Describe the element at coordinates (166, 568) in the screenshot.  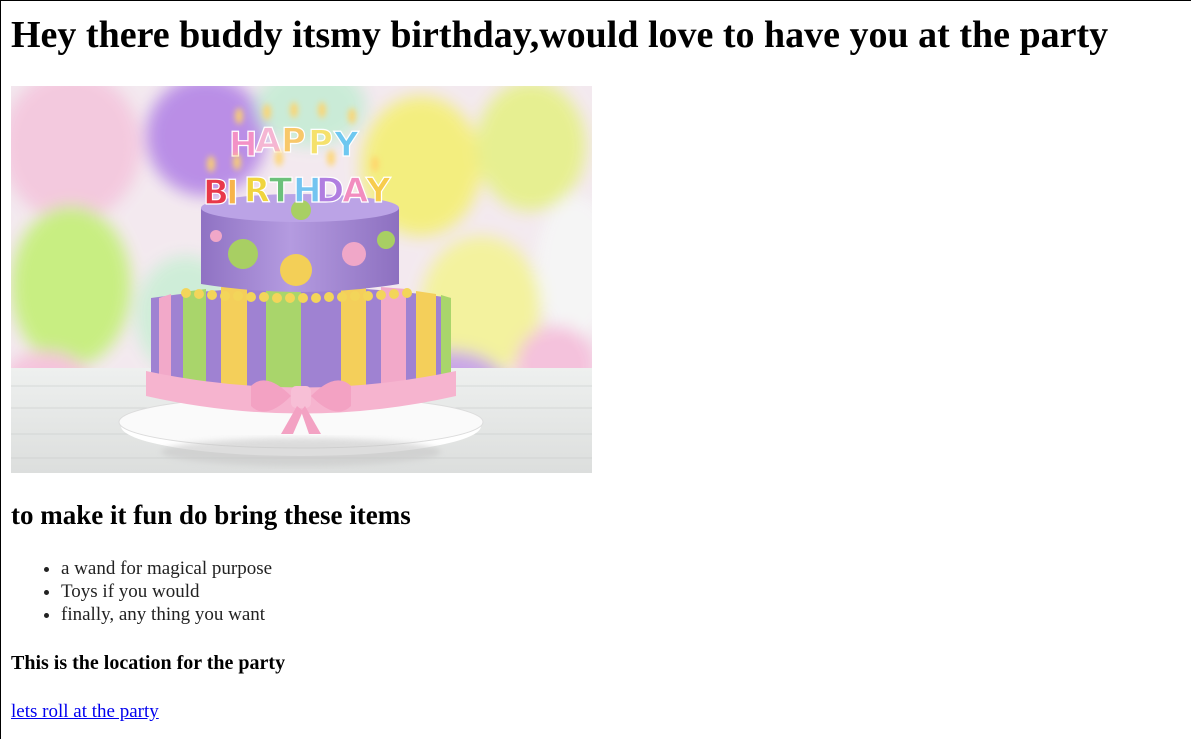
I see `list-item: a wand for magical purpose` at that location.